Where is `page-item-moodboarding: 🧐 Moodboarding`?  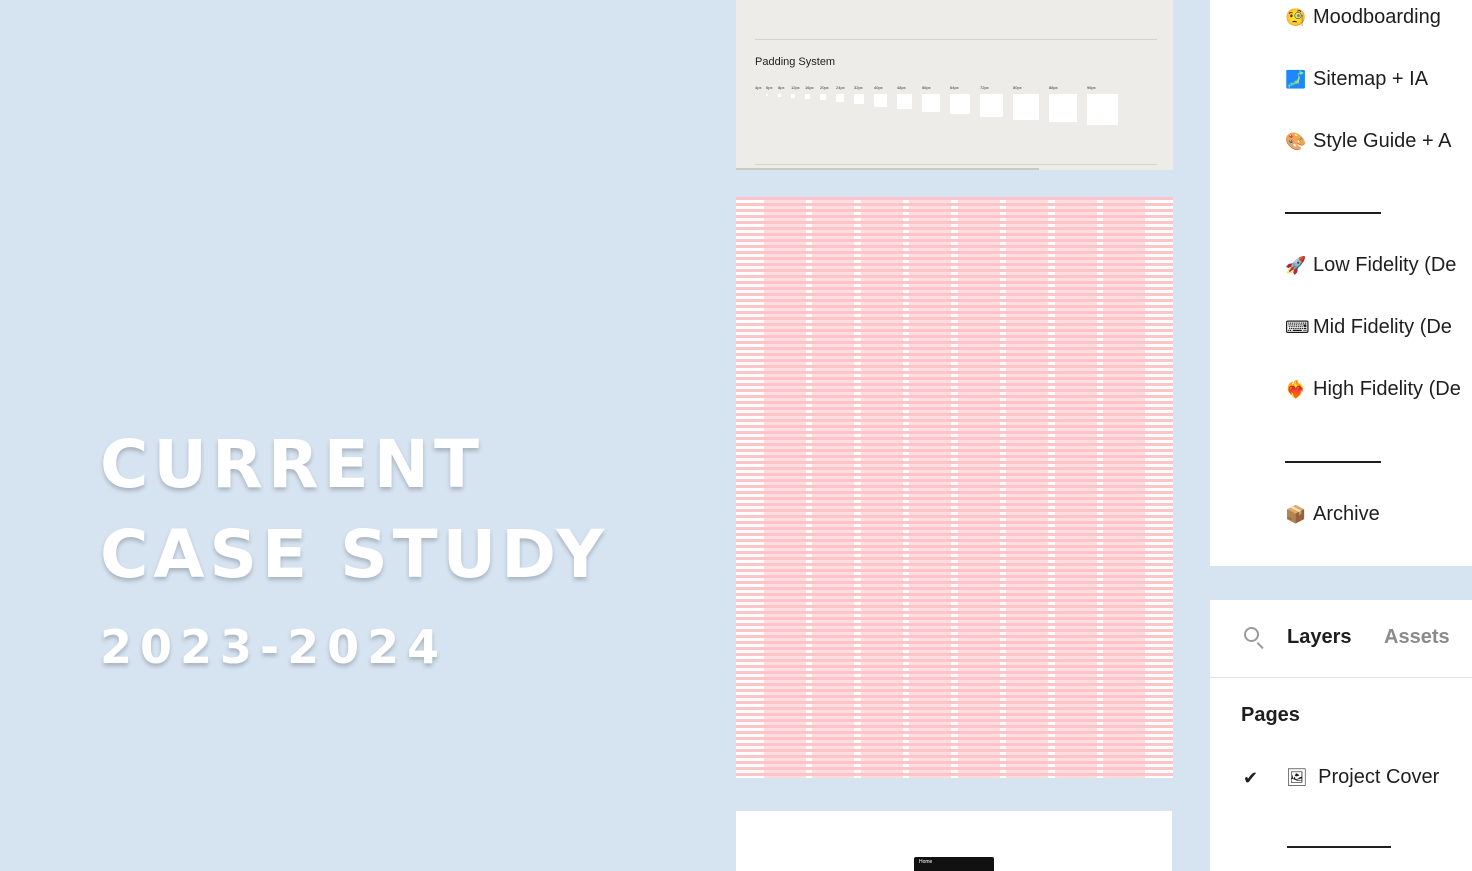
page-item-moodboarding: 🧐 Moodboarding is located at coordinates (1363, 17).